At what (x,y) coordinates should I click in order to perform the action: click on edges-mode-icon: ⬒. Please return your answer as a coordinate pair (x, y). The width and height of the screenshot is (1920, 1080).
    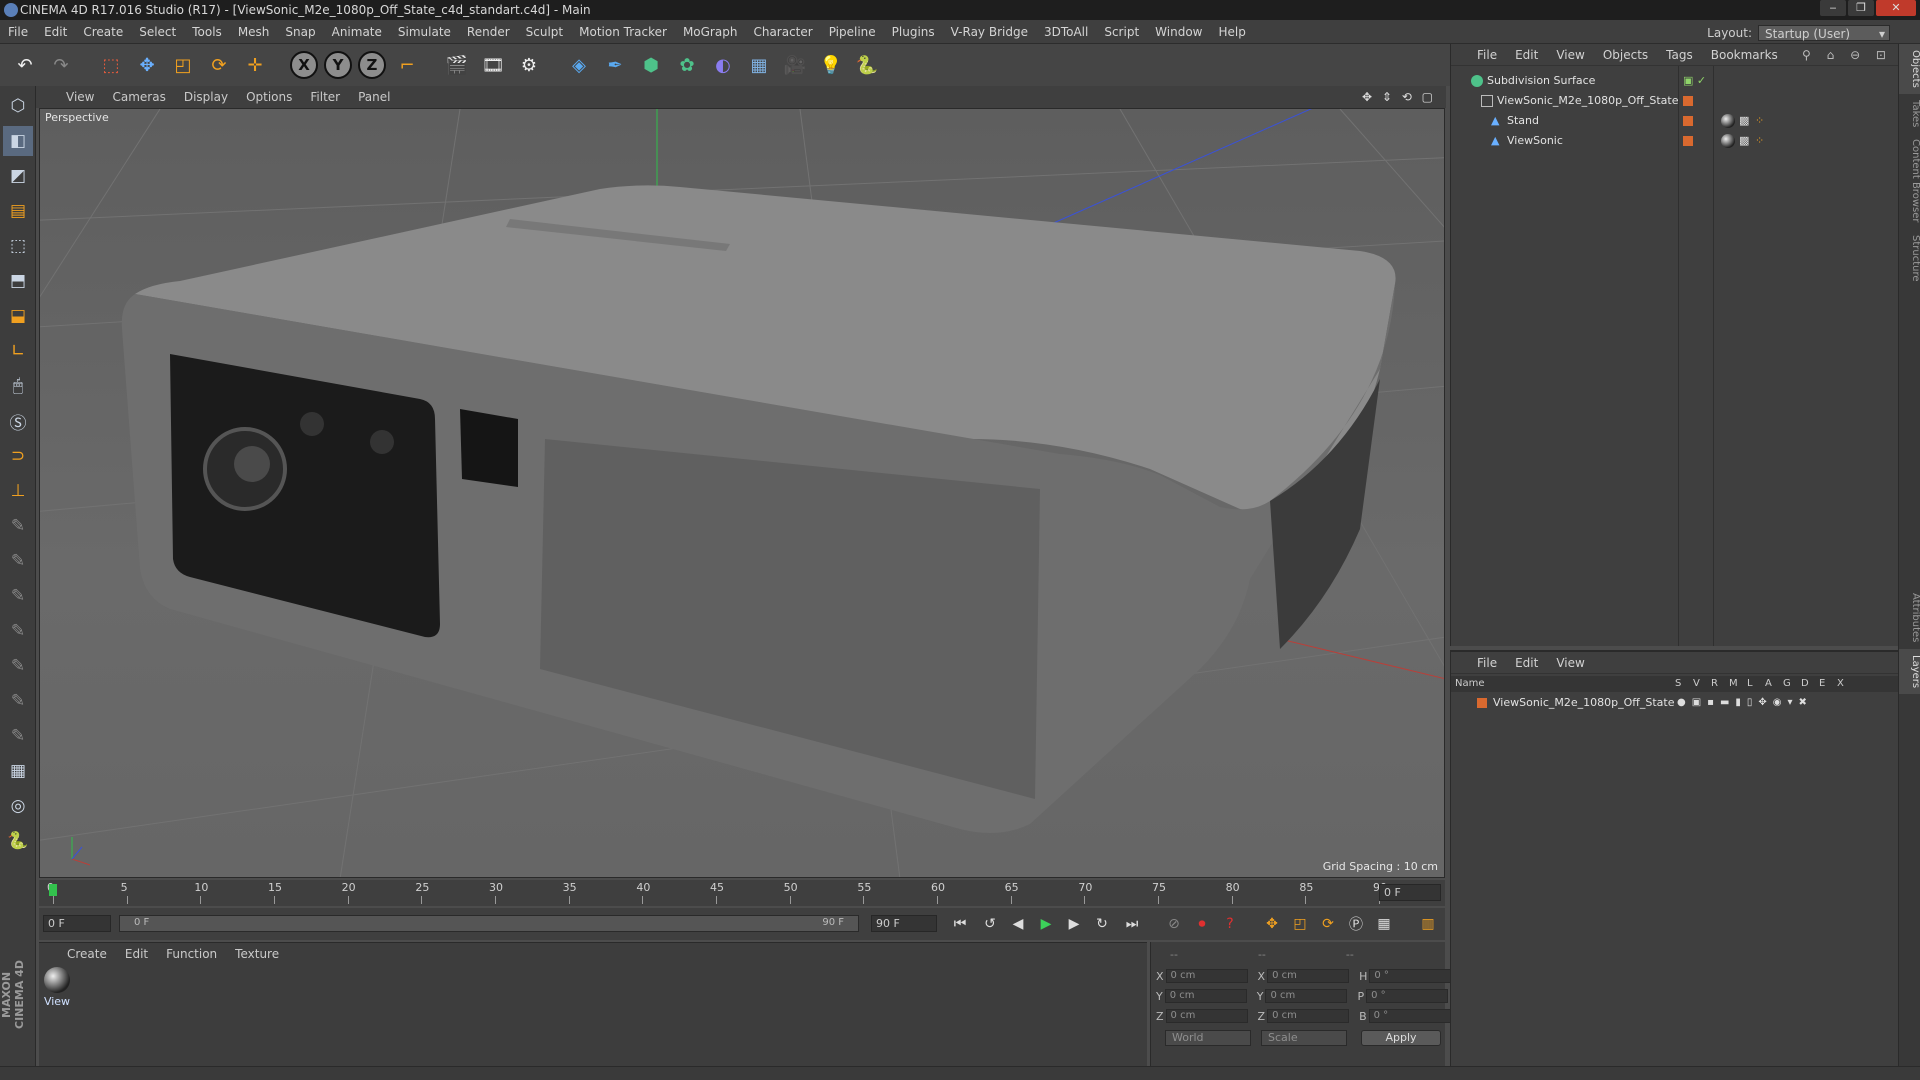
    Looking at the image, I should click on (18, 281).